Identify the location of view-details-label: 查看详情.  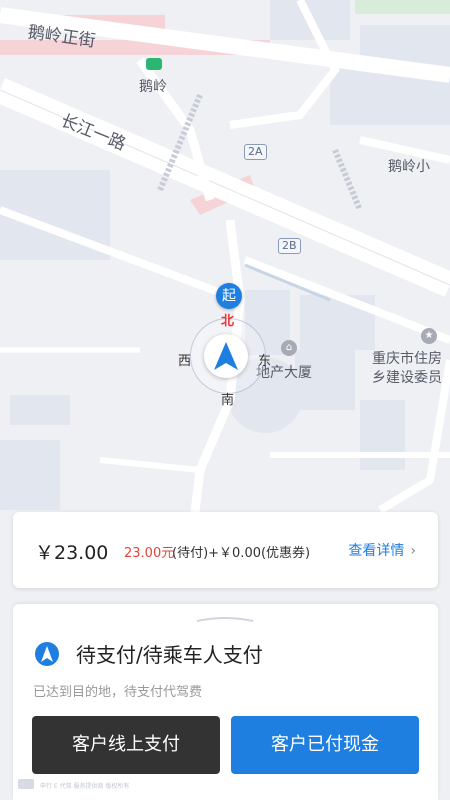
(376, 551).